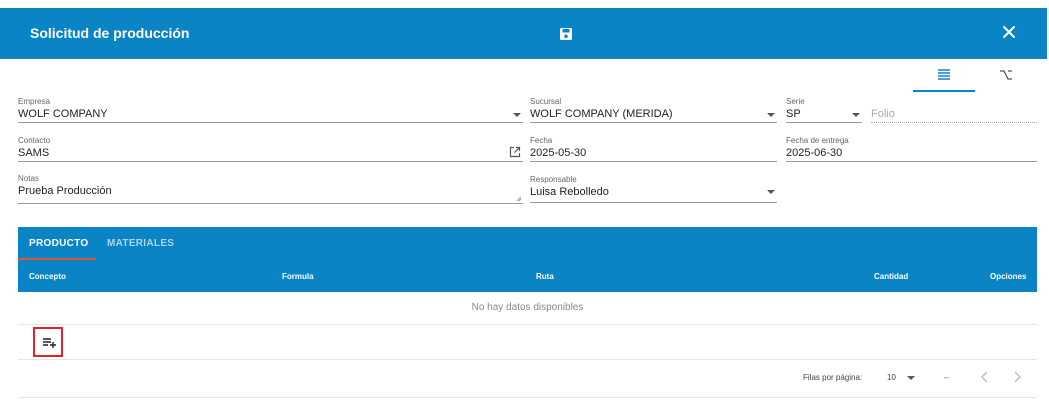 Image resolution: width=1049 pixels, height=408 pixels. What do you see at coordinates (519, 199) in the screenshot?
I see `resize-handle-icon` at bounding box center [519, 199].